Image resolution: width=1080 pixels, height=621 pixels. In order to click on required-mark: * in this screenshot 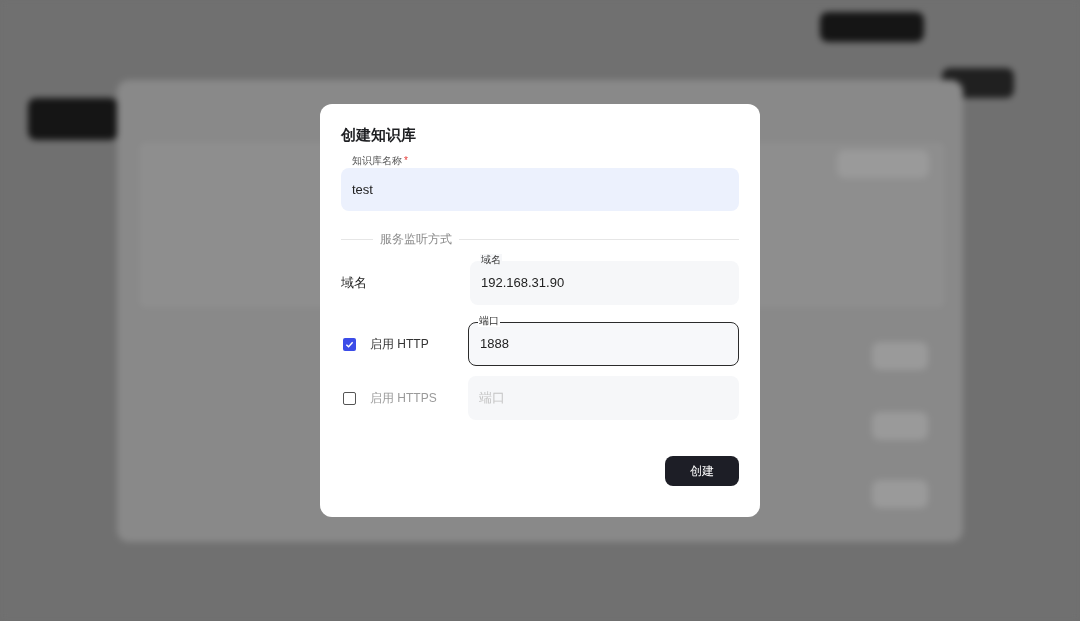, I will do `click(406, 161)`.